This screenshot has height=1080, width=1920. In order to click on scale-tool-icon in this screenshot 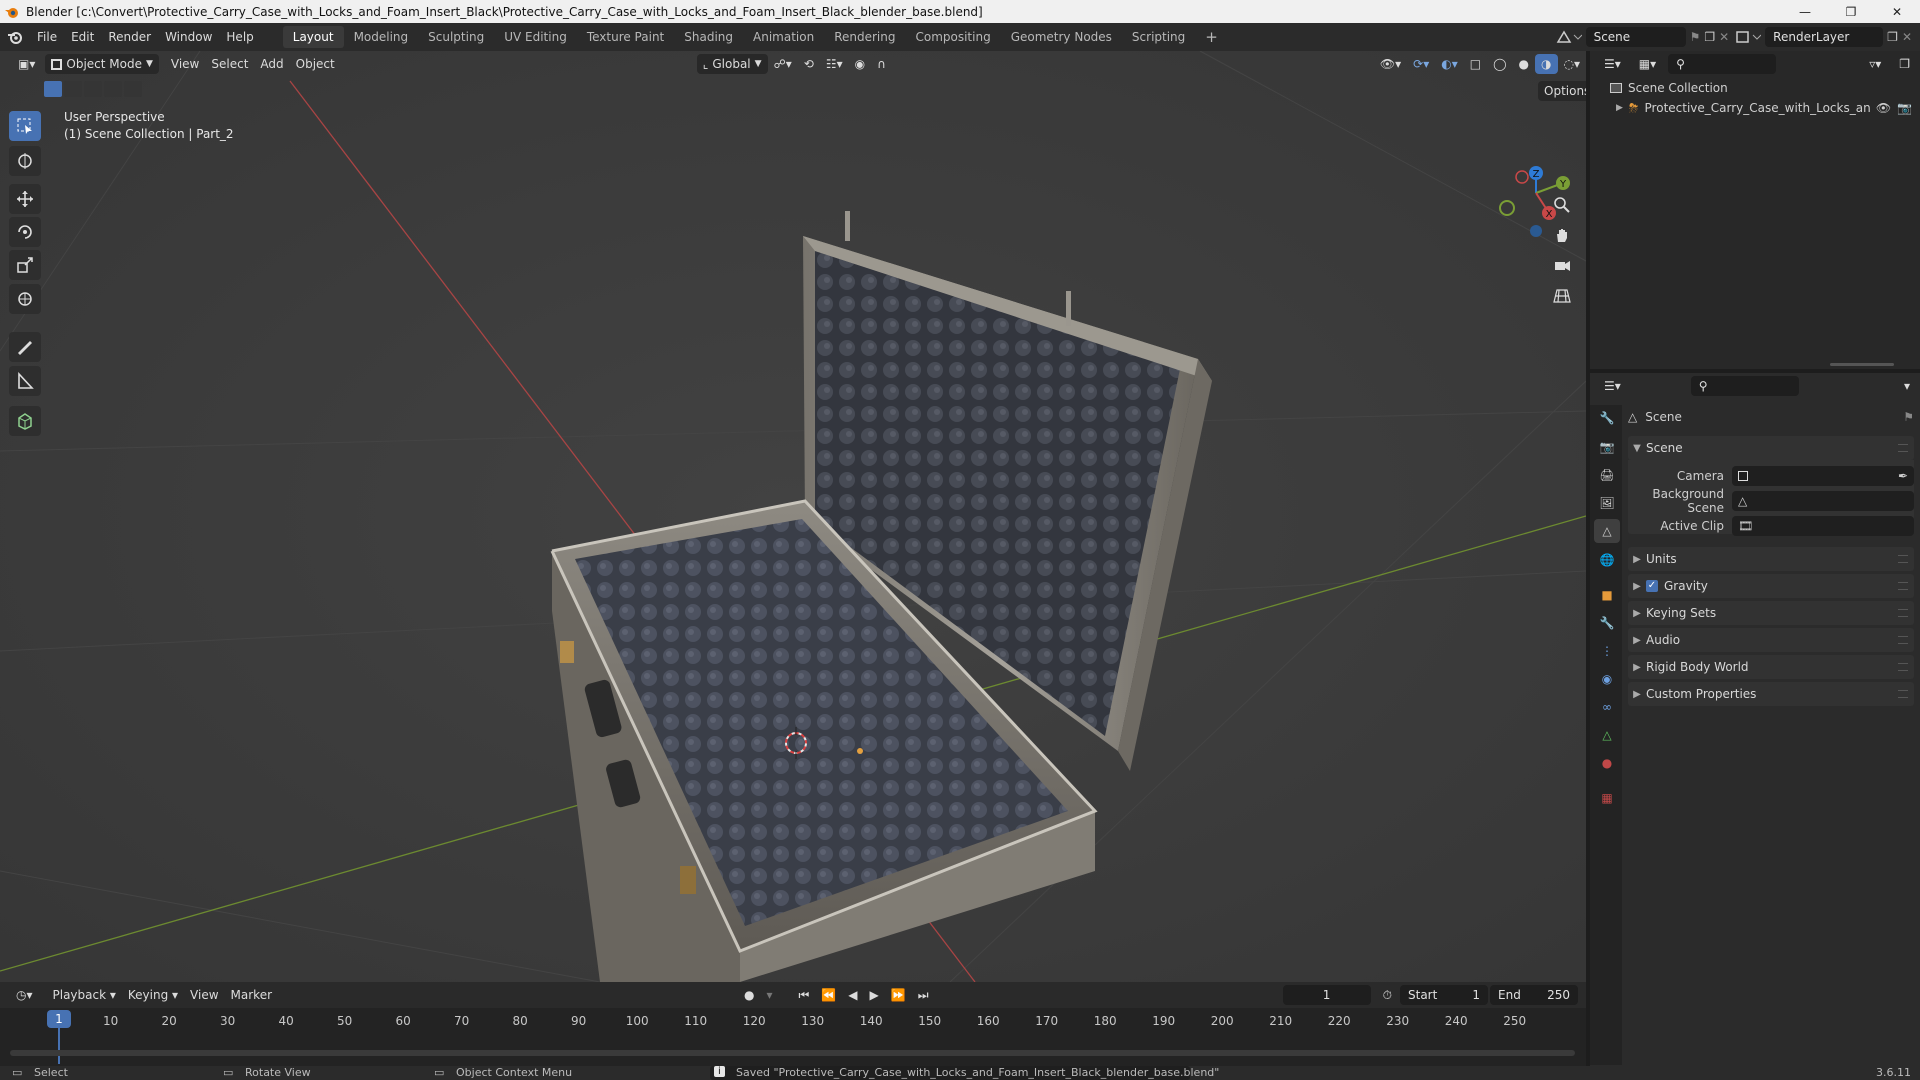, I will do `click(25, 265)`.